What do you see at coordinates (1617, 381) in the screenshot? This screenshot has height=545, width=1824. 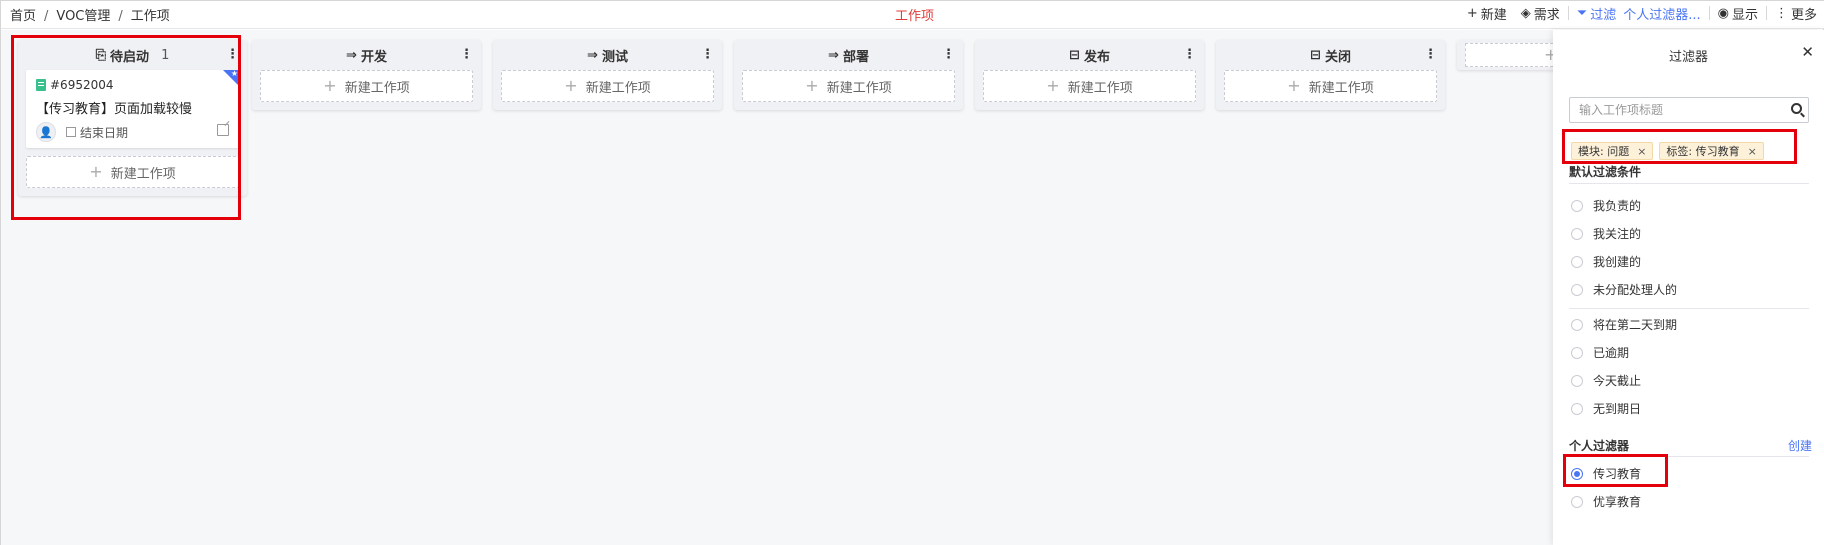 I see `filter-option-label: 今天截止` at bounding box center [1617, 381].